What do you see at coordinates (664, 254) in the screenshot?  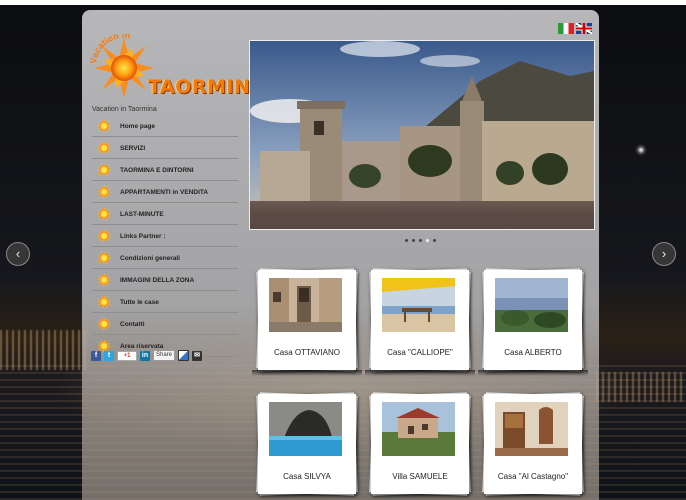 I see `background-next-button: ›` at bounding box center [664, 254].